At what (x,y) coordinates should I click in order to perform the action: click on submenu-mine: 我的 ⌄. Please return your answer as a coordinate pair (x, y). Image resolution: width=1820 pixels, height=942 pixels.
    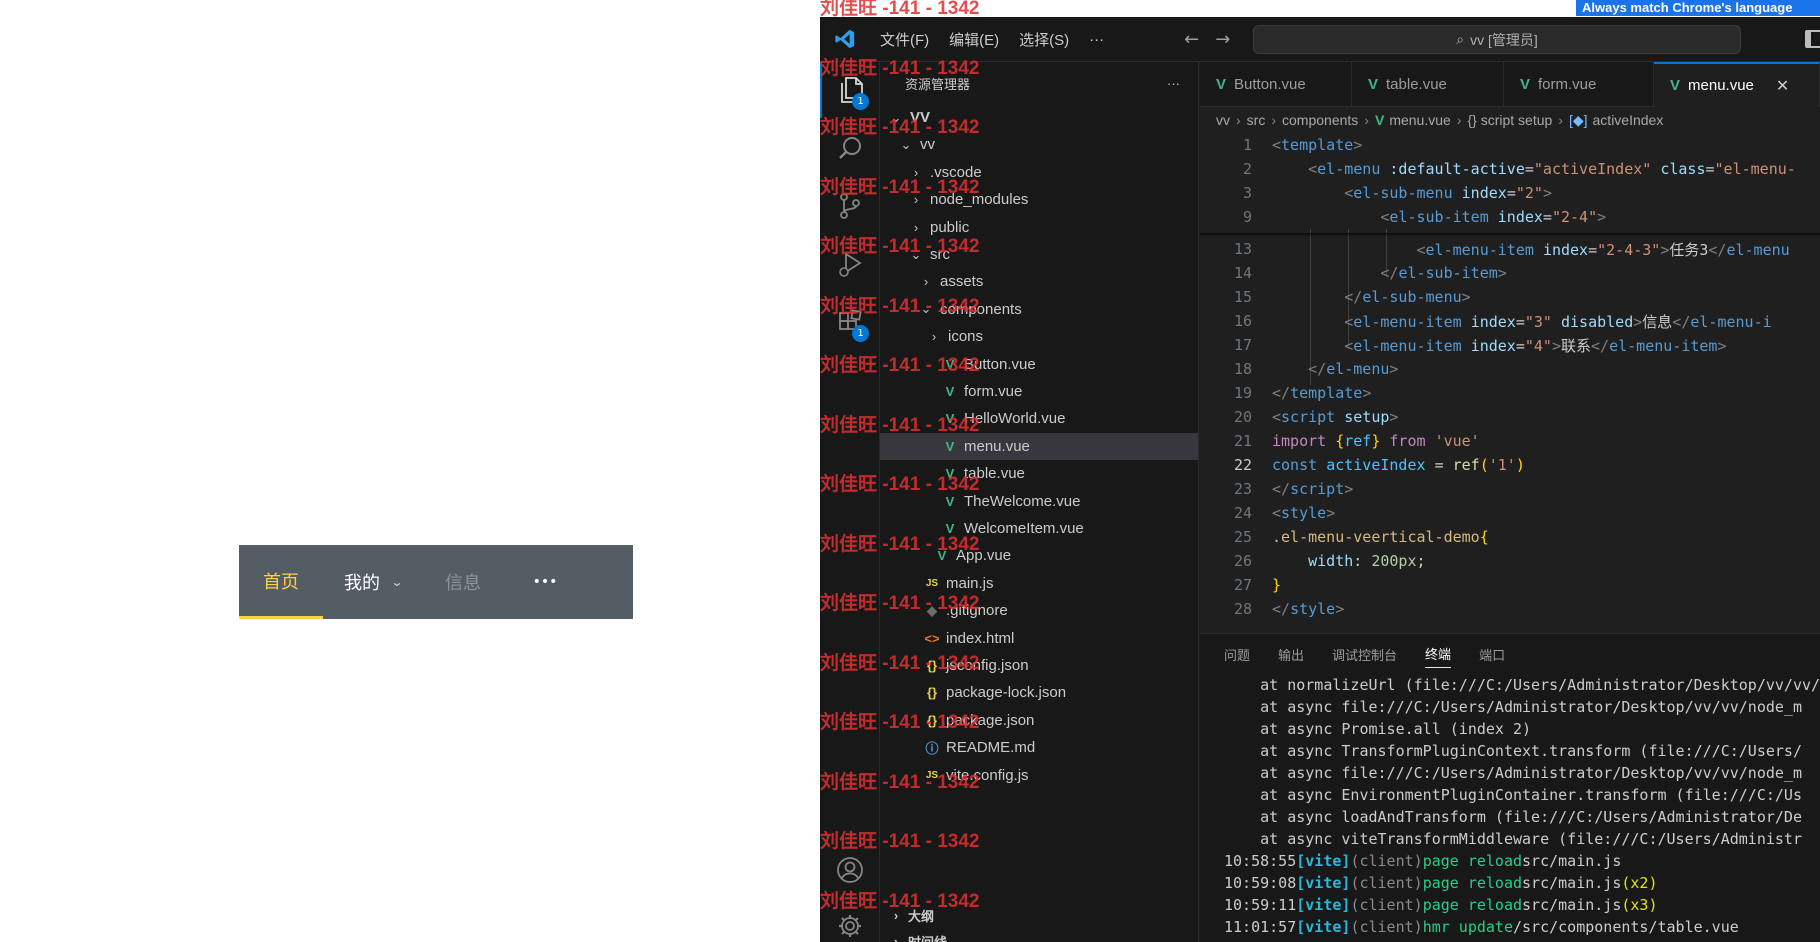
    Looking at the image, I should click on (373, 582).